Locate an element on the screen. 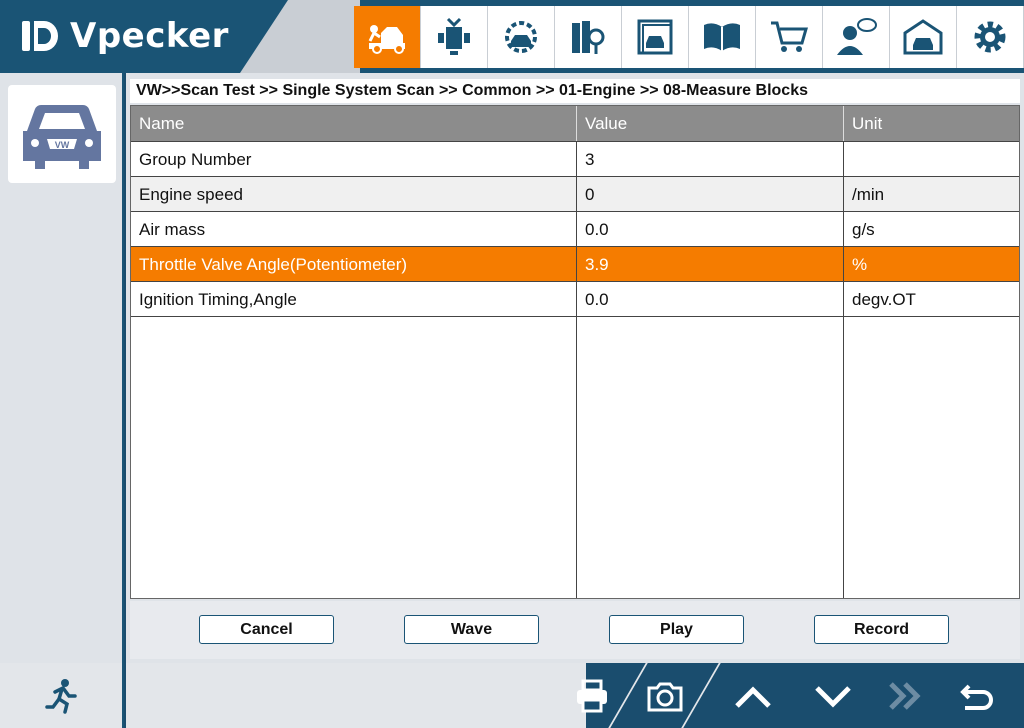 This screenshot has width=1024, height=728. action-bar: Cancel Wave Play Record is located at coordinates (575, 630).